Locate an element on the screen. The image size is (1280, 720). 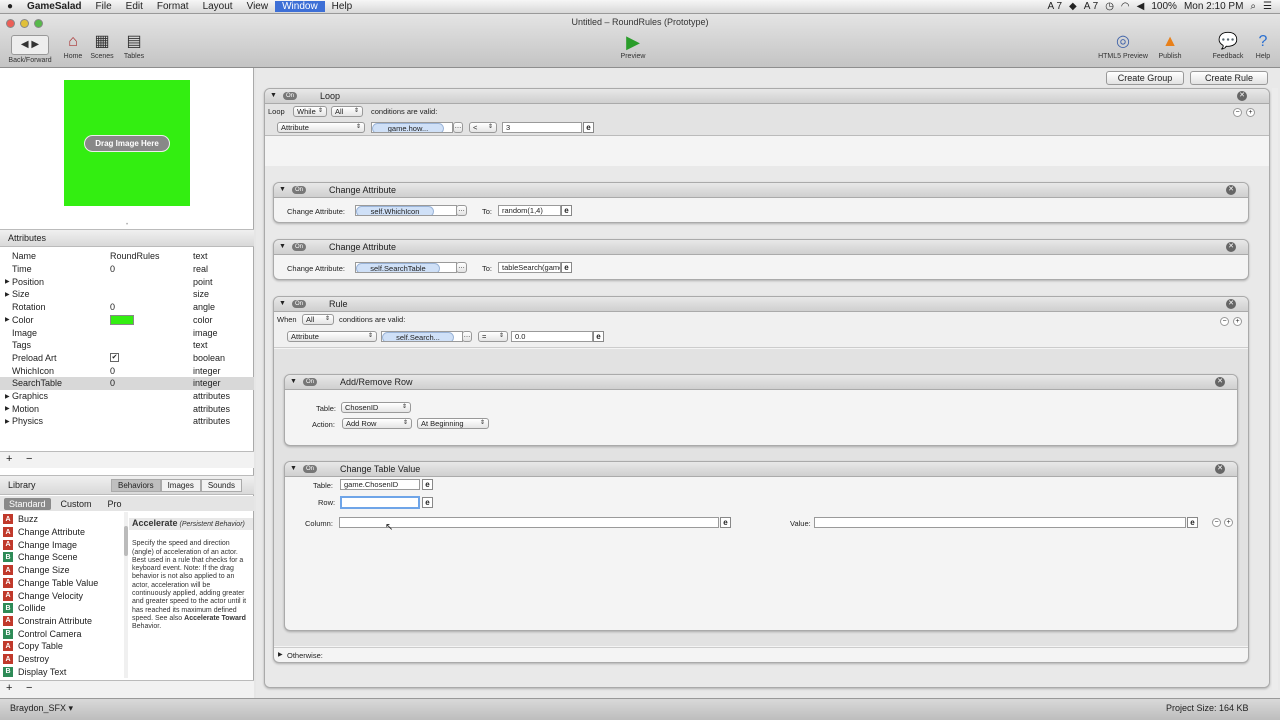
ctv-collapse-icon: ▼ is located at coordinates (293, 468).